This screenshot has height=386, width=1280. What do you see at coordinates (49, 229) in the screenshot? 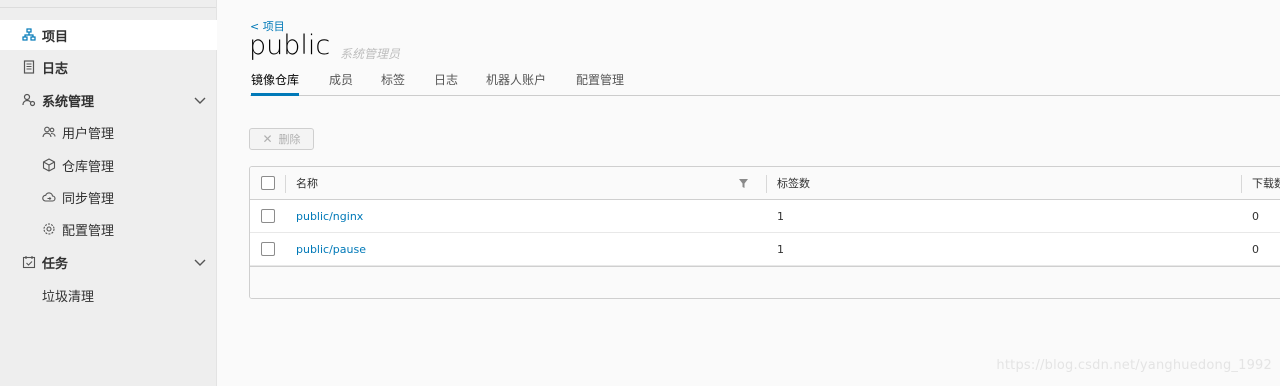
I see `gear-icon` at bounding box center [49, 229].